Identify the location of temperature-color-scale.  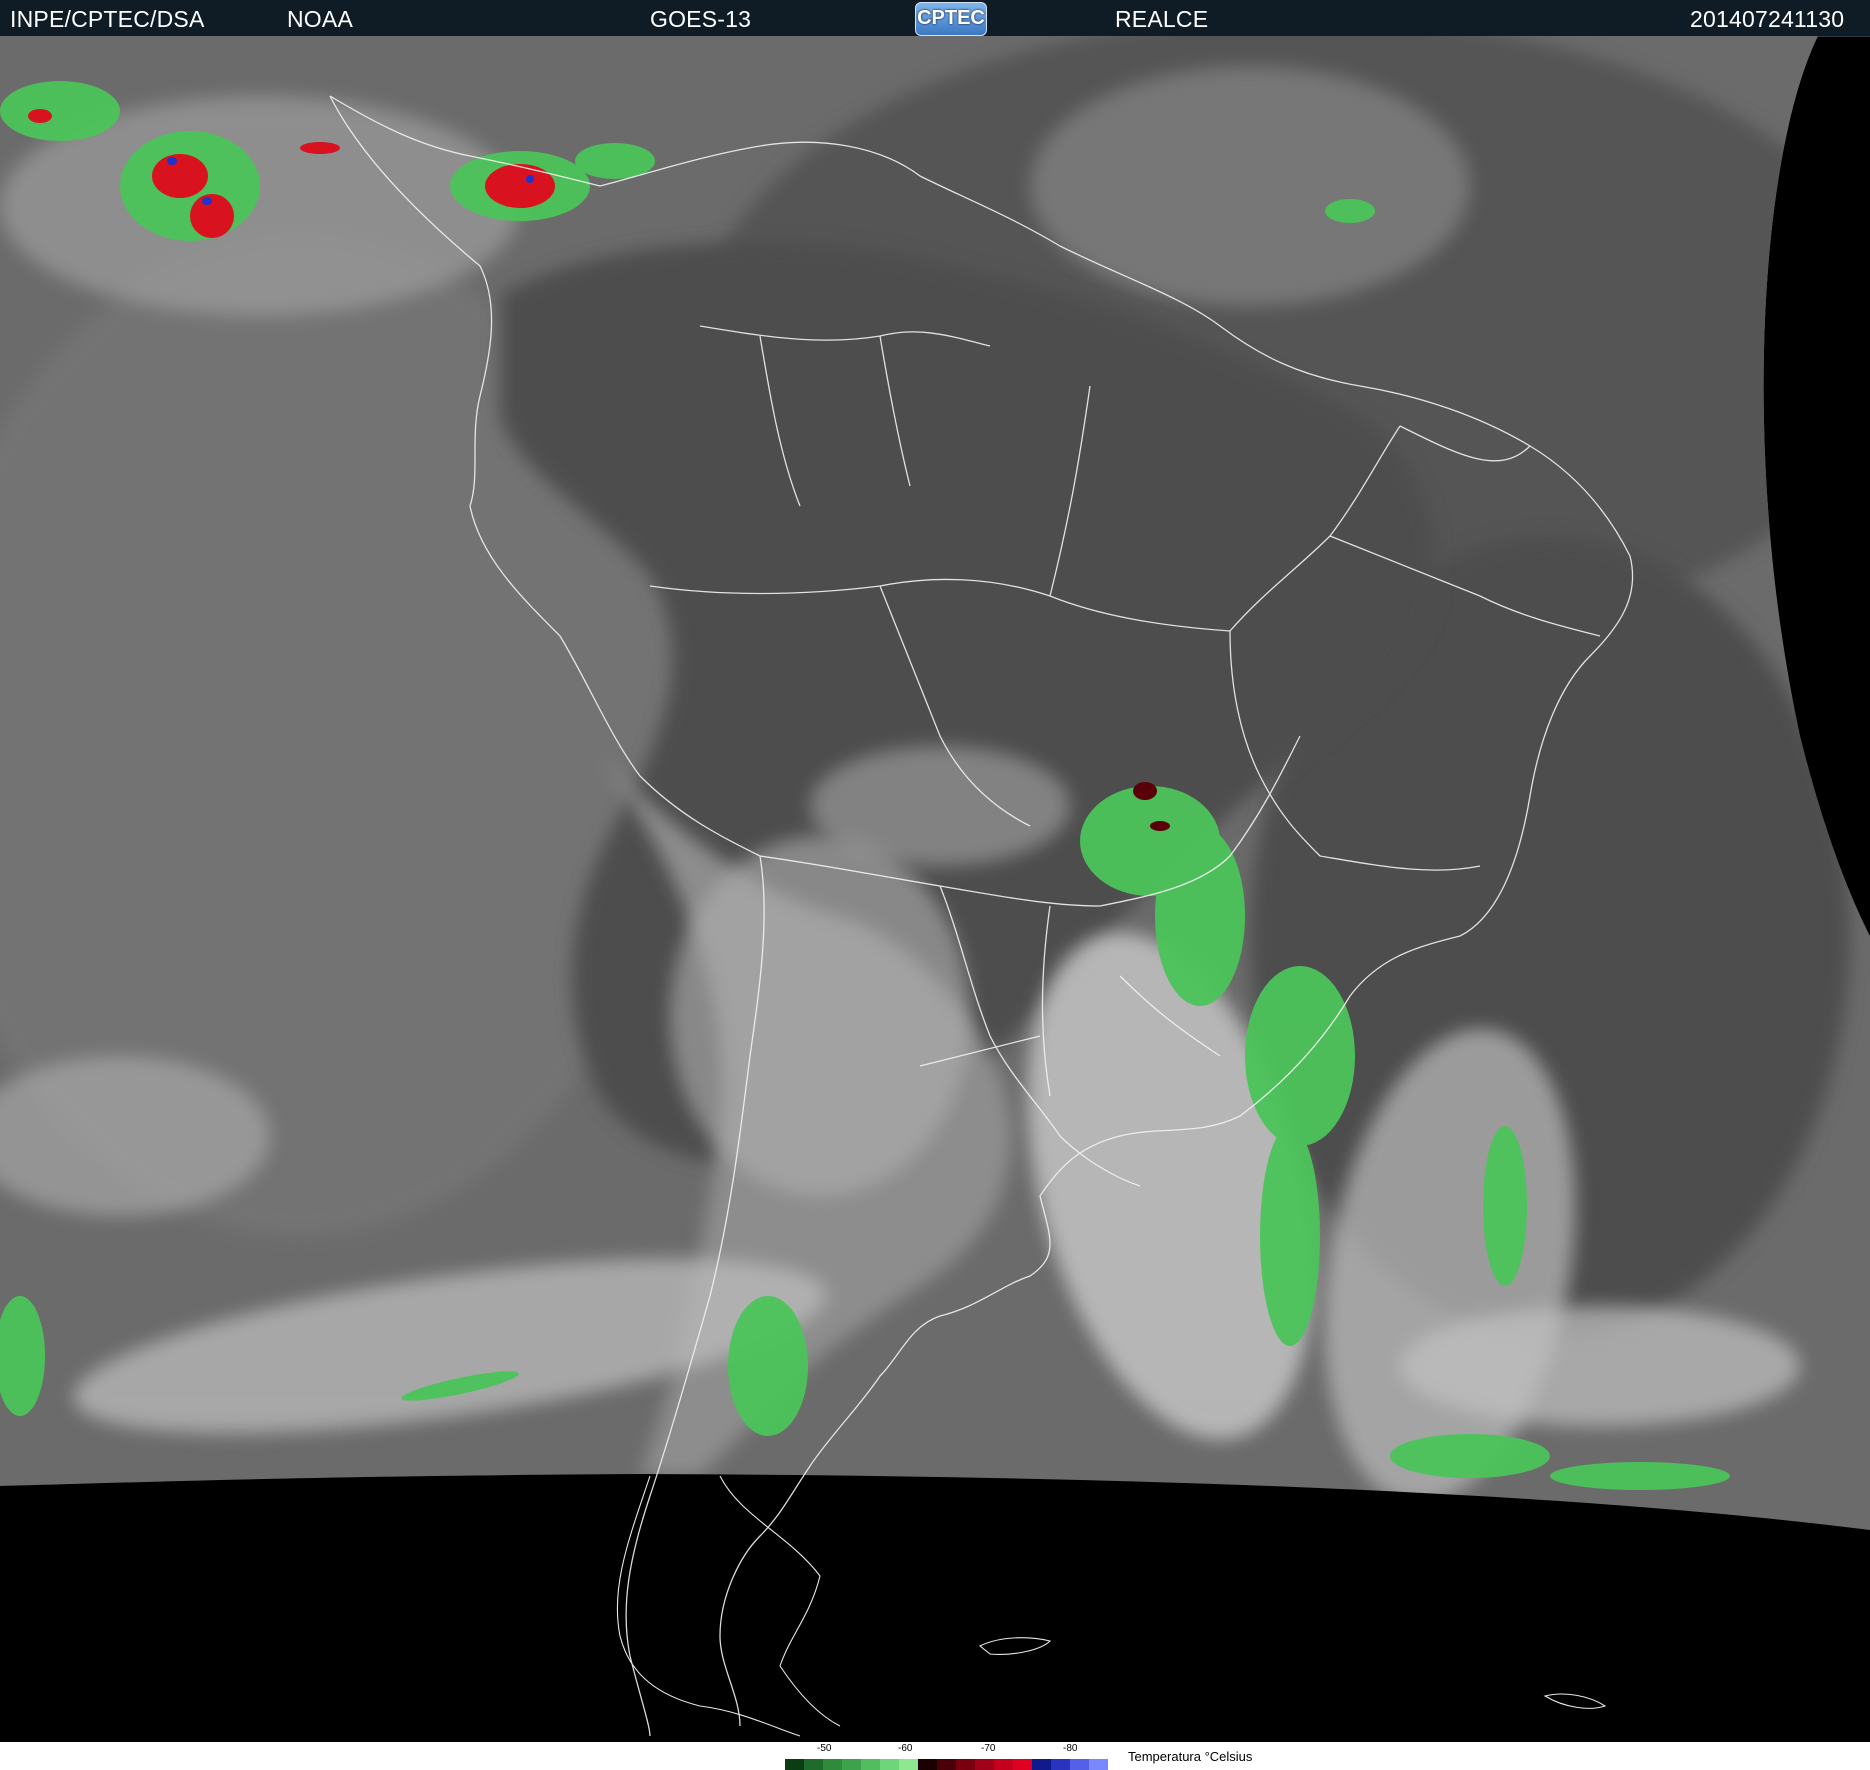
(946, 1764).